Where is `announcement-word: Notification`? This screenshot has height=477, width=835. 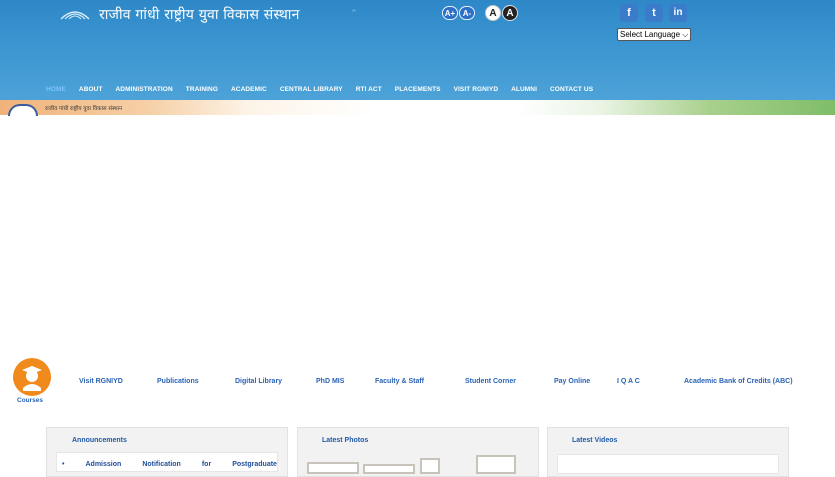 announcement-word: Notification is located at coordinates (161, 464).